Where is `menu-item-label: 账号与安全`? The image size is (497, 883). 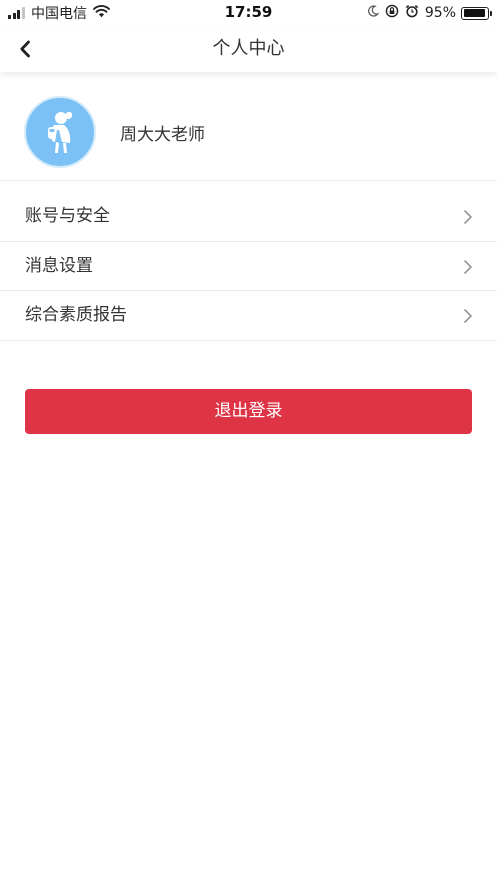
menu-item-label: 账号与安全 is located at coordinates (67, 216).